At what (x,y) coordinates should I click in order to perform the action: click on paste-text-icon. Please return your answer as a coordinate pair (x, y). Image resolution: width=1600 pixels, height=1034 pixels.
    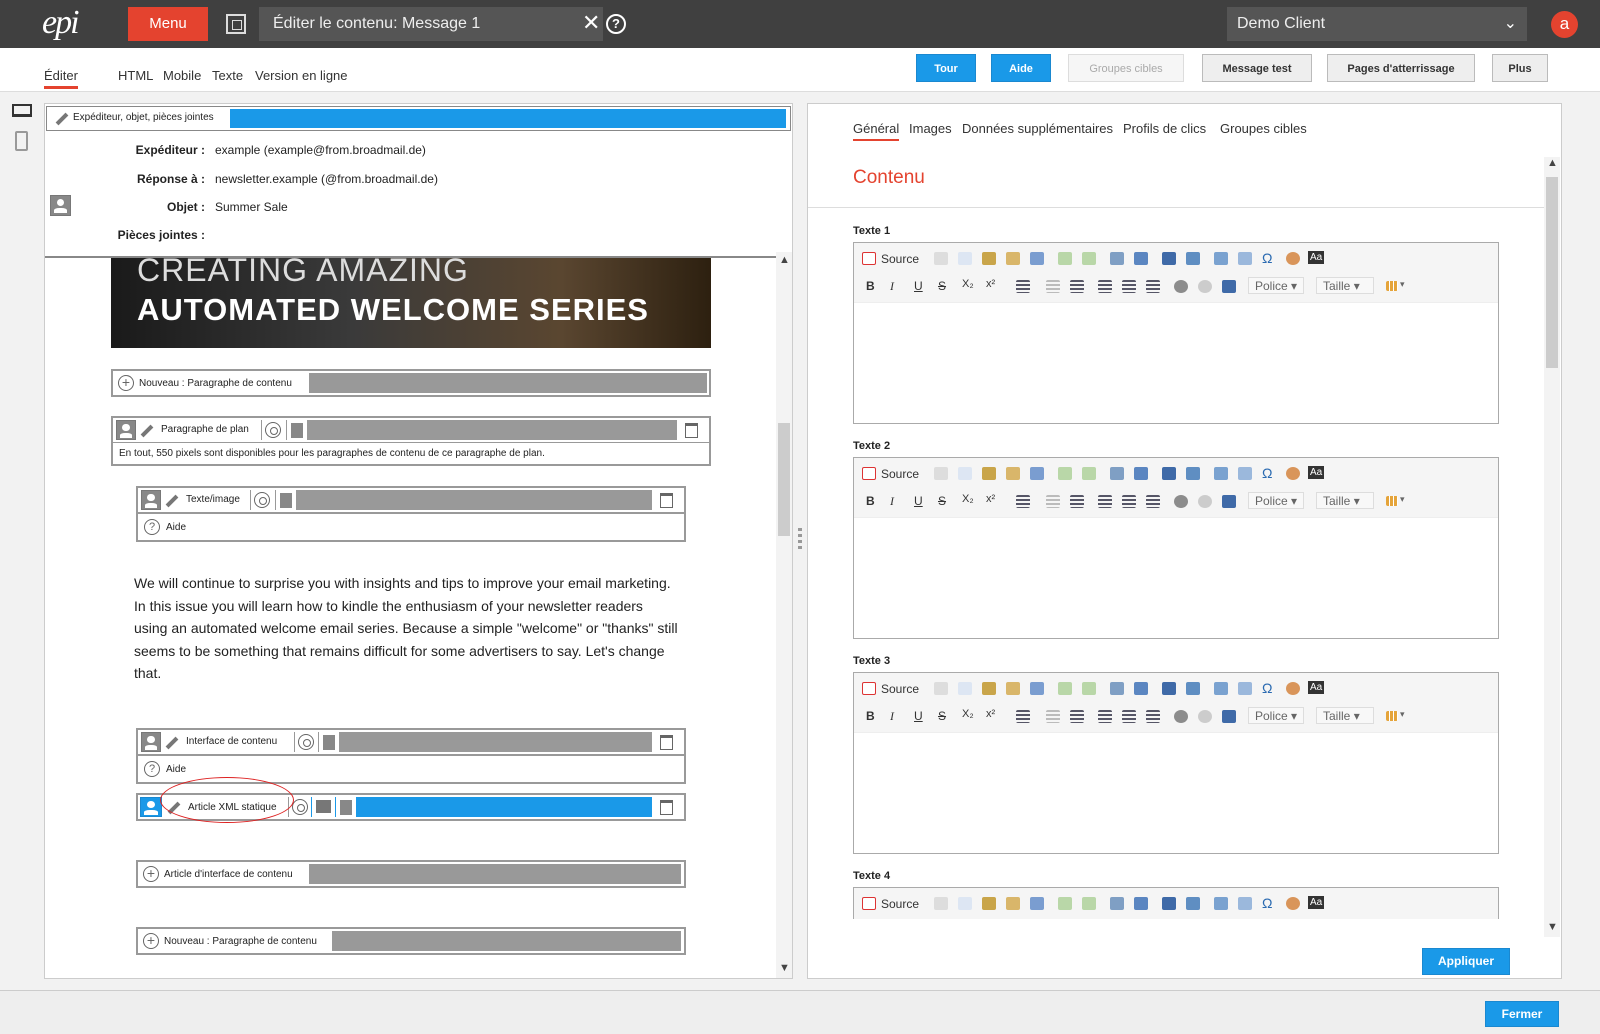
    Looking at the image, I should click on (1013, 903).